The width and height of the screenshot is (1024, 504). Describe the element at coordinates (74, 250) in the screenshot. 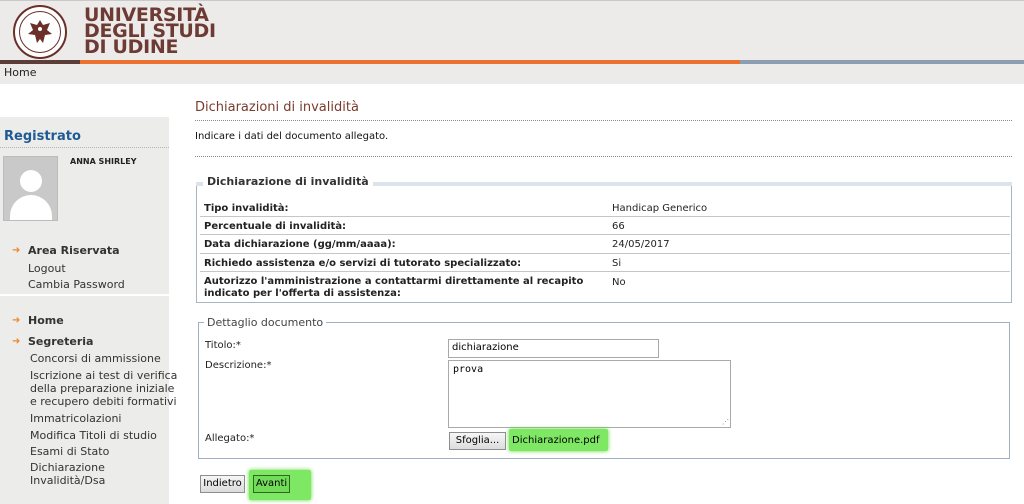

I see `sidebar-item-label: Area Riservata` at that location.